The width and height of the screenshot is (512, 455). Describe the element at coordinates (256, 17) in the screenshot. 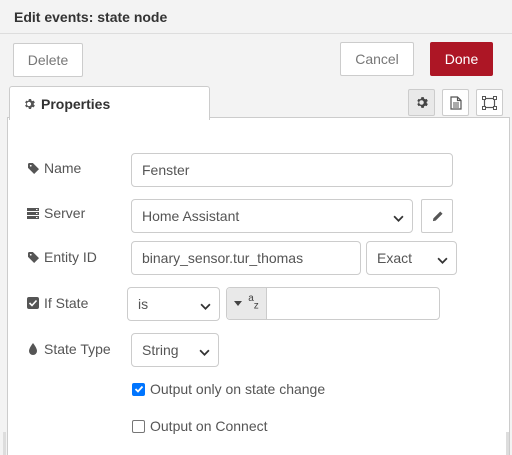

I see `tray-header: Edit events: state node` at that location.